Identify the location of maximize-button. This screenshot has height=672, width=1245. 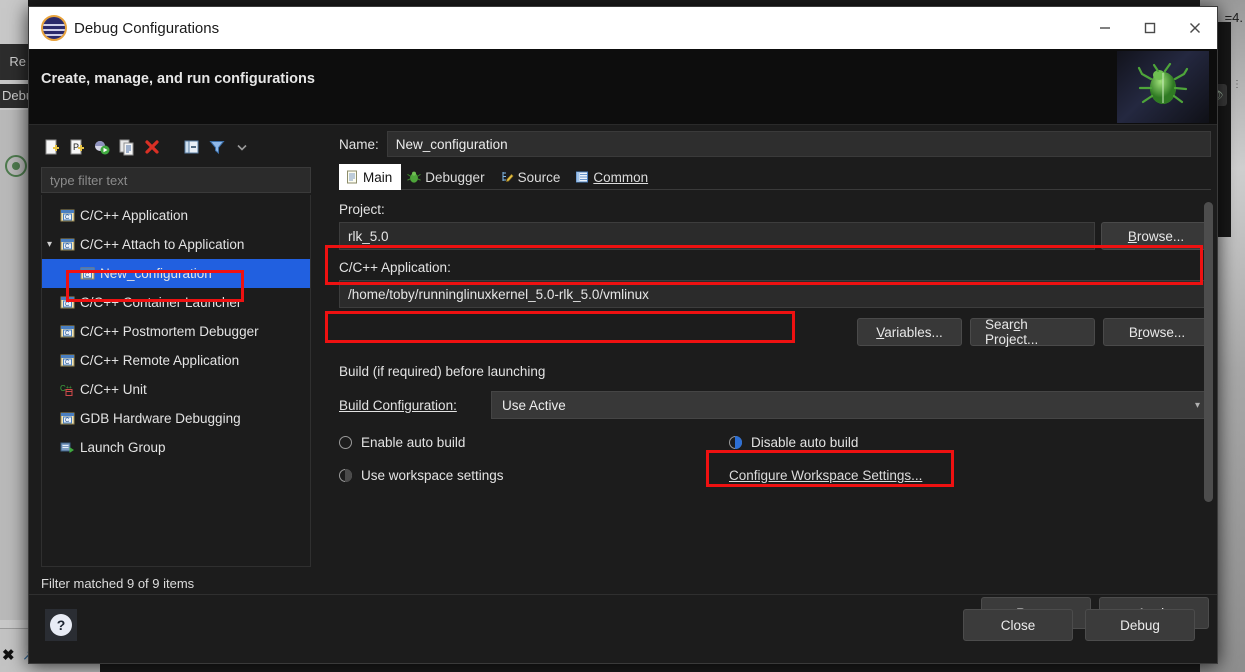
(1149, 28).